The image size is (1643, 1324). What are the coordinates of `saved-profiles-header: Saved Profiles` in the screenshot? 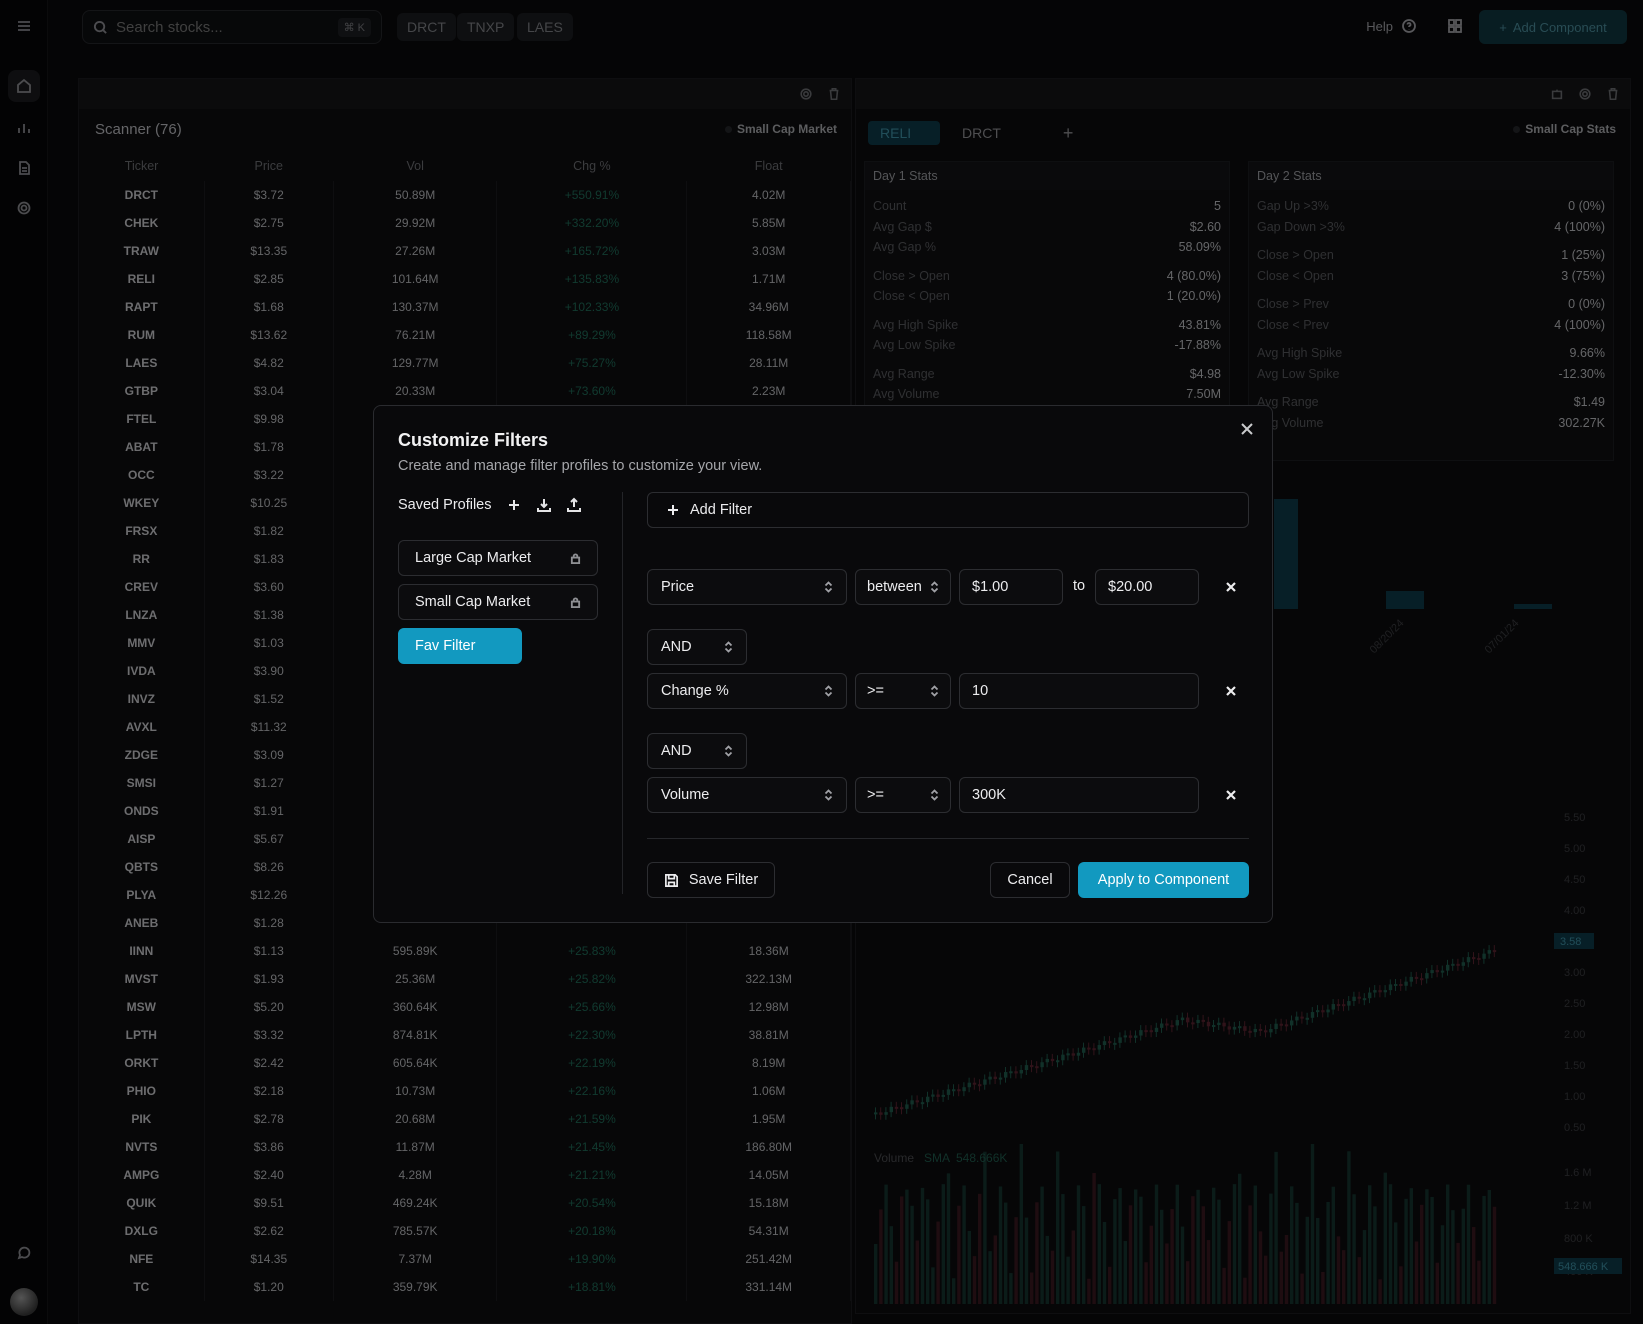 It's located at (490, 505).